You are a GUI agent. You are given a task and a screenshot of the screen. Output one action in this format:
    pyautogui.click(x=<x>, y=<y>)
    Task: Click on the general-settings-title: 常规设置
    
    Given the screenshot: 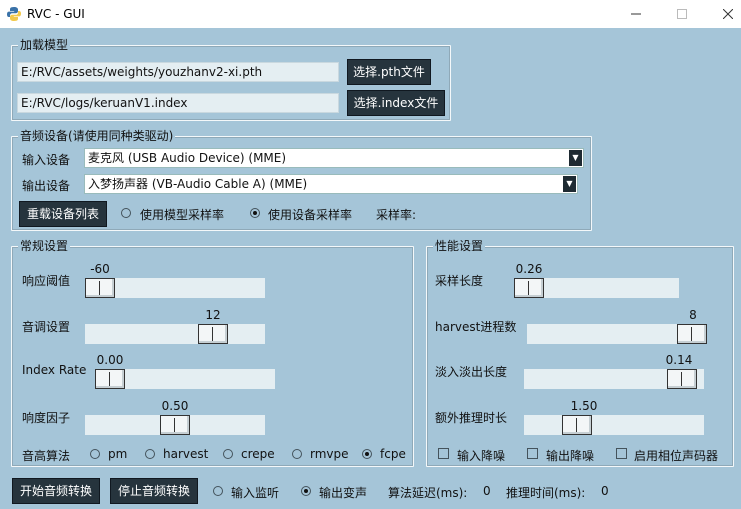 What is the action you would take?
    pyautogui.click(x=44, y=246)
    